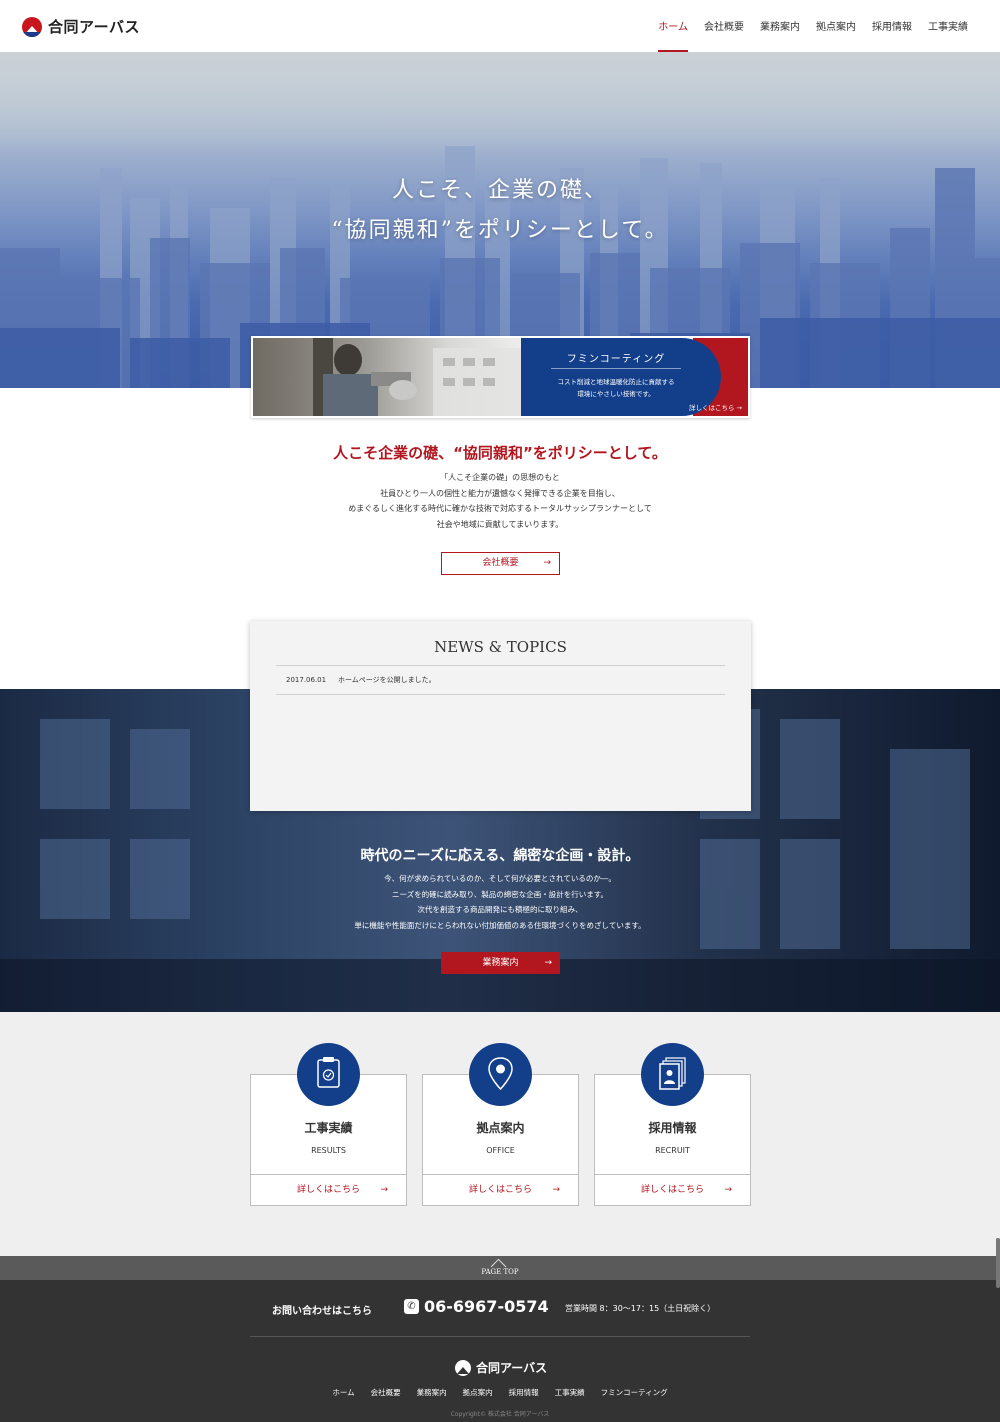  Describe the element at coordinates (343, 1392) in the screenshot. I see `footer-nav-home: ホーム` at that location.